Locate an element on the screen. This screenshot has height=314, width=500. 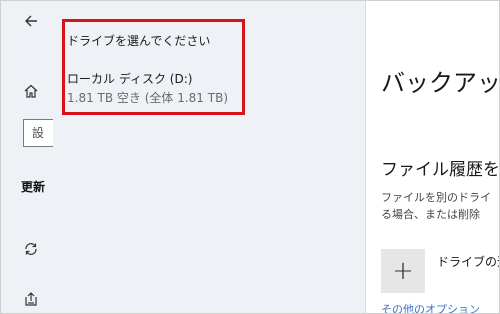
section-label-update: 更新 is located at coordinates (33, 187).